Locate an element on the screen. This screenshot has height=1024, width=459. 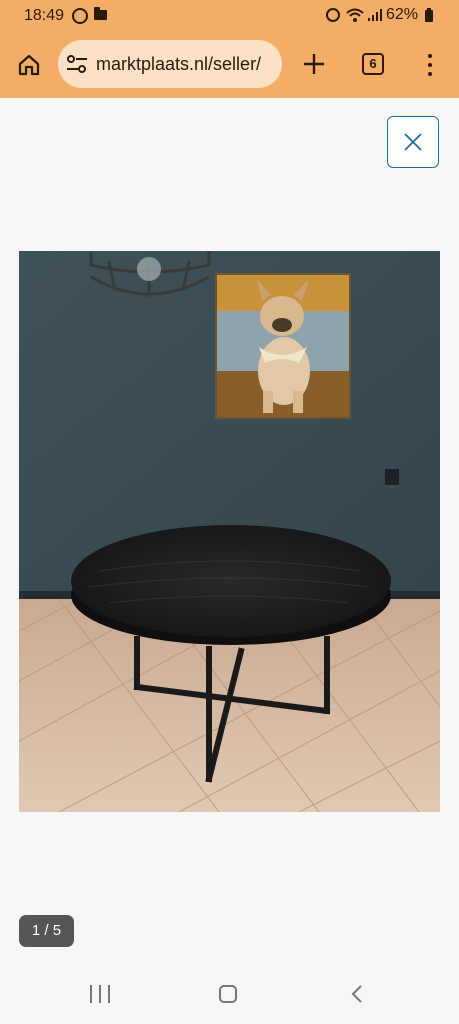
new-tab-button is located at coordinates (314, 64).